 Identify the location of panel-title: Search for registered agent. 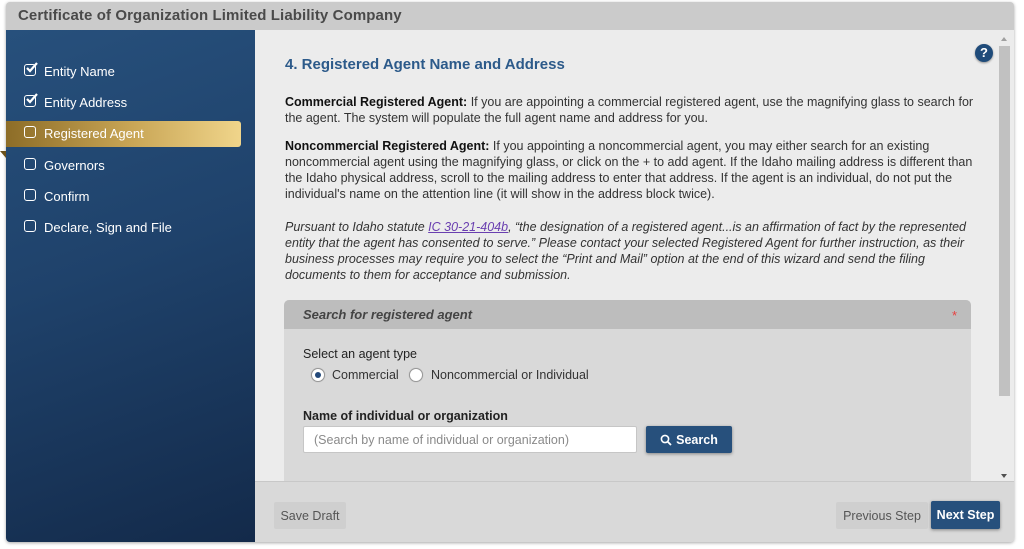
(388, 314).